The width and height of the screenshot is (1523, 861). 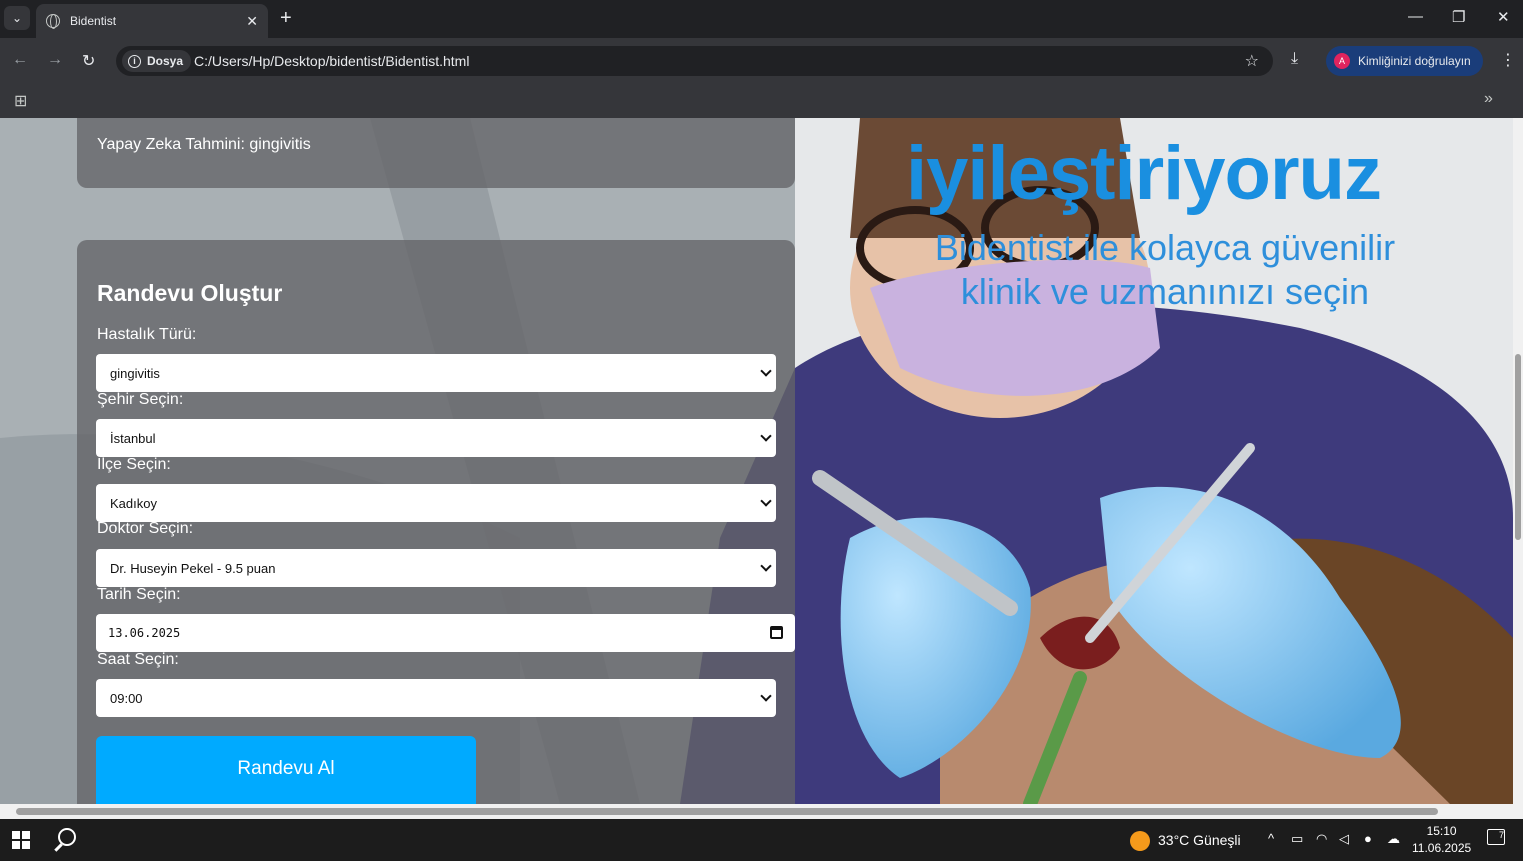 What do you see at coordinates (445, 633) in the screenshot?
I see `date-input: 13.06.2025` at bounding box center [445, 633].